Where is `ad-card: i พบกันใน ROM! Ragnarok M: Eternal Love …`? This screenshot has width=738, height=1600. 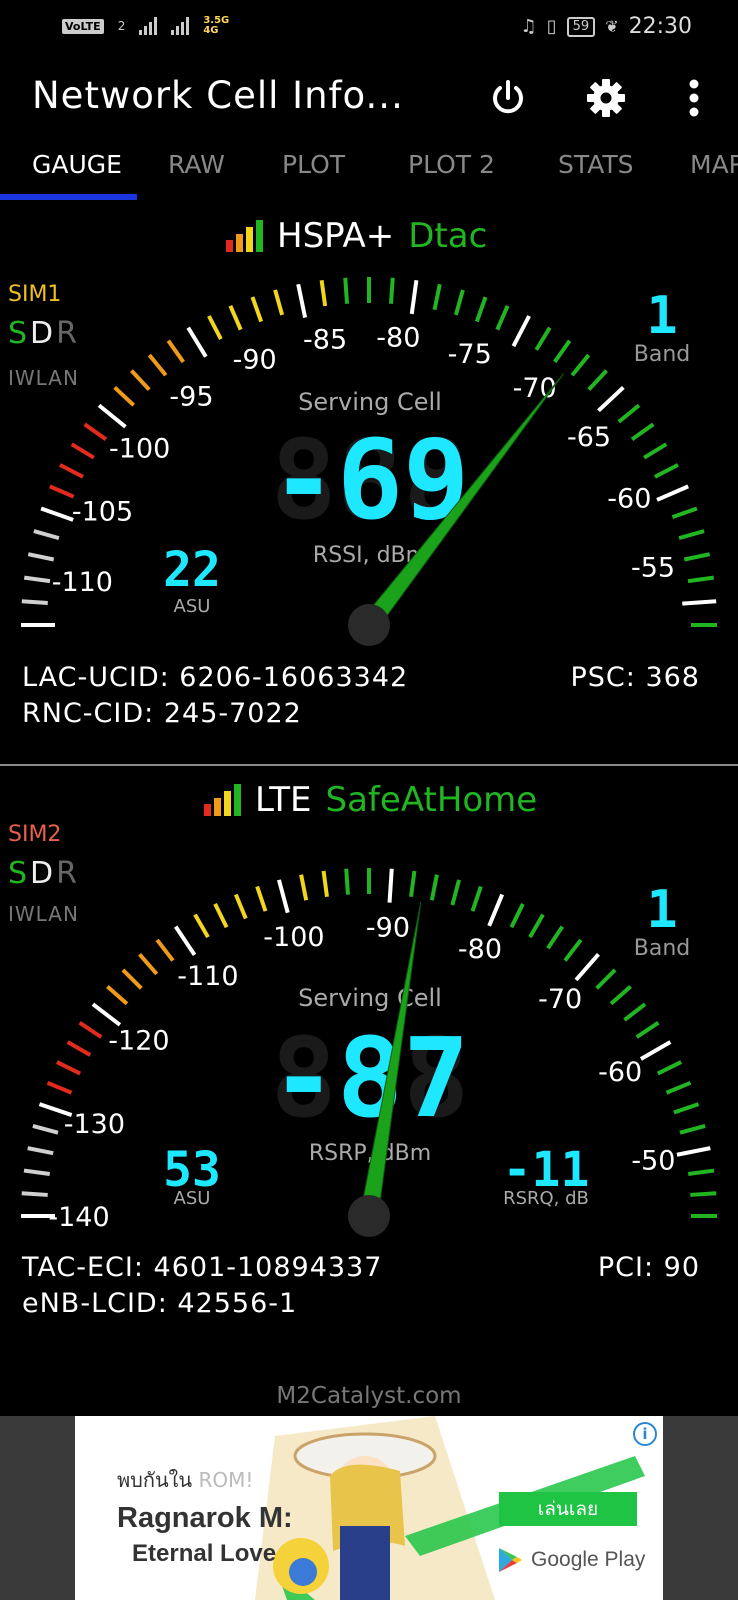 ad-card: i พบกันใน ROM! Ragnarok M: Eternal Love … is located at coordinates (369, 1508).